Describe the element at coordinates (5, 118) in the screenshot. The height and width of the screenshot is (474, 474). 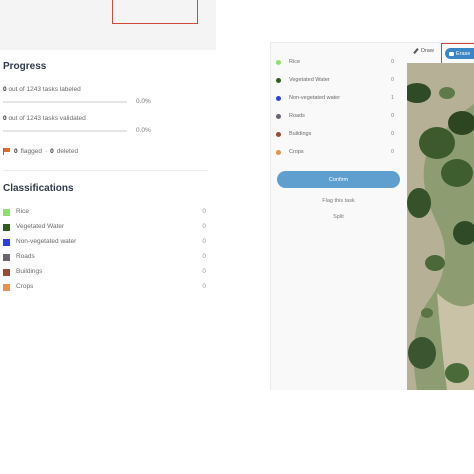
I see `validated-count: 0` at that location.